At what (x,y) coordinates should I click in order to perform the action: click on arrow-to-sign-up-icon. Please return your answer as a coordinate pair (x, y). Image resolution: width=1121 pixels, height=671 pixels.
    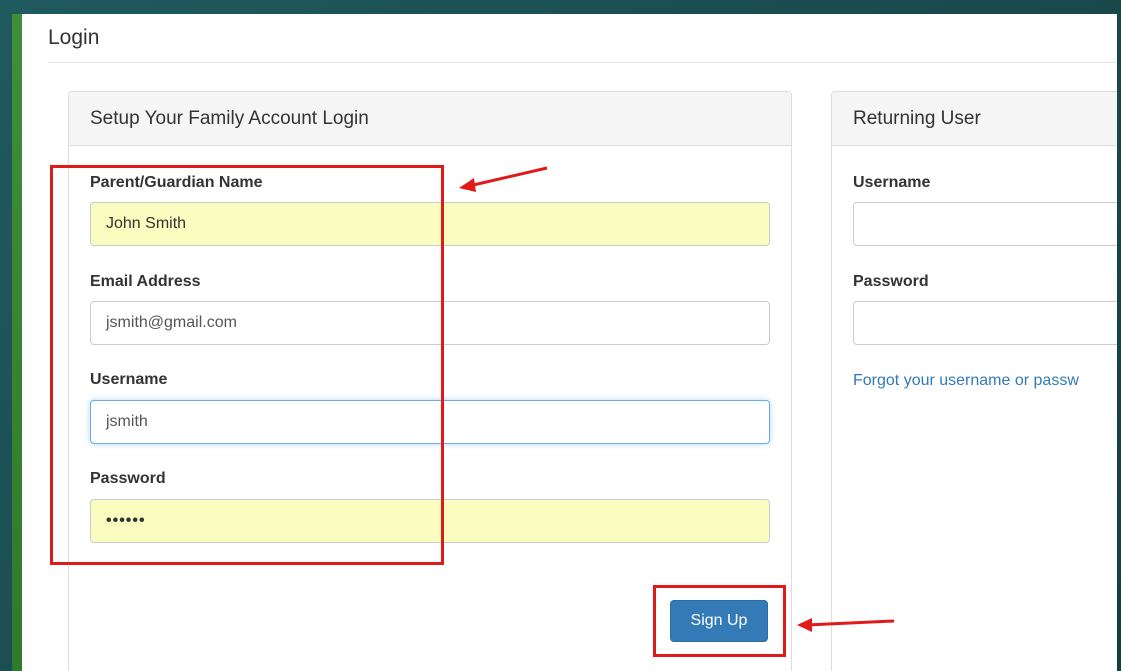
    Looking at the image, I should click on (846, 625).